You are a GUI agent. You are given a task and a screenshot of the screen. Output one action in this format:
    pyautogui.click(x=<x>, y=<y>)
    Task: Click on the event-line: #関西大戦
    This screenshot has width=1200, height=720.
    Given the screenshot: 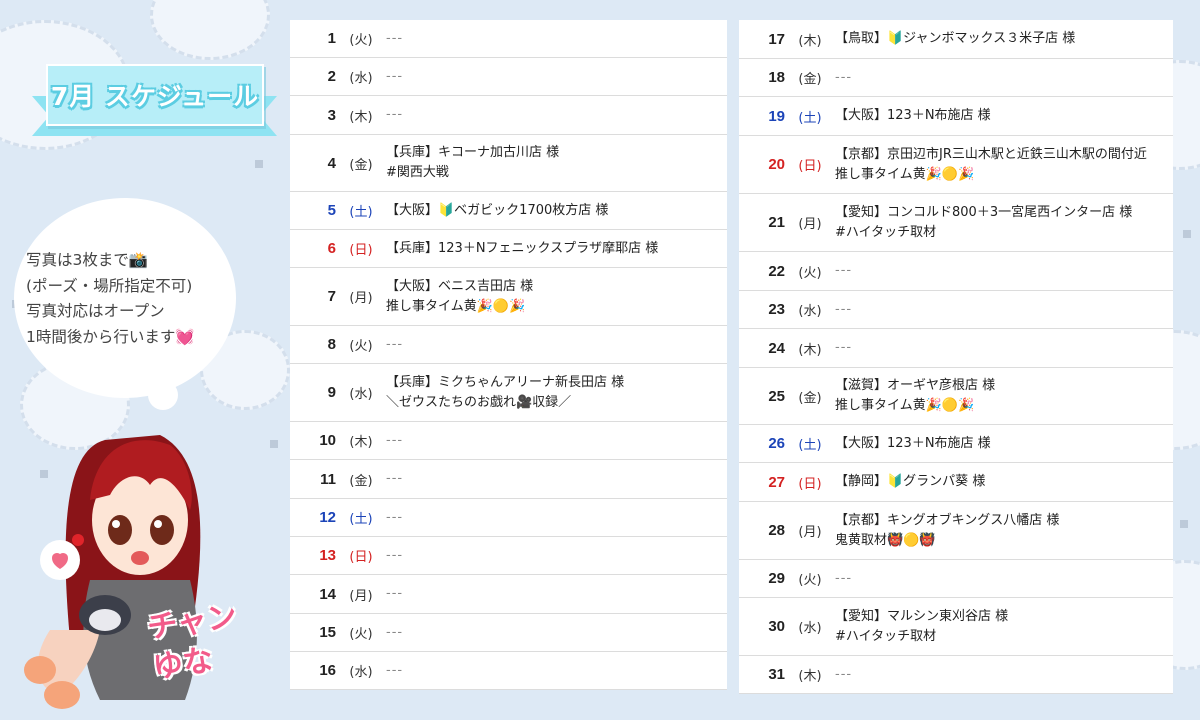 What is the action you would take?
    pyautogui.click(x=417, y=172)
    